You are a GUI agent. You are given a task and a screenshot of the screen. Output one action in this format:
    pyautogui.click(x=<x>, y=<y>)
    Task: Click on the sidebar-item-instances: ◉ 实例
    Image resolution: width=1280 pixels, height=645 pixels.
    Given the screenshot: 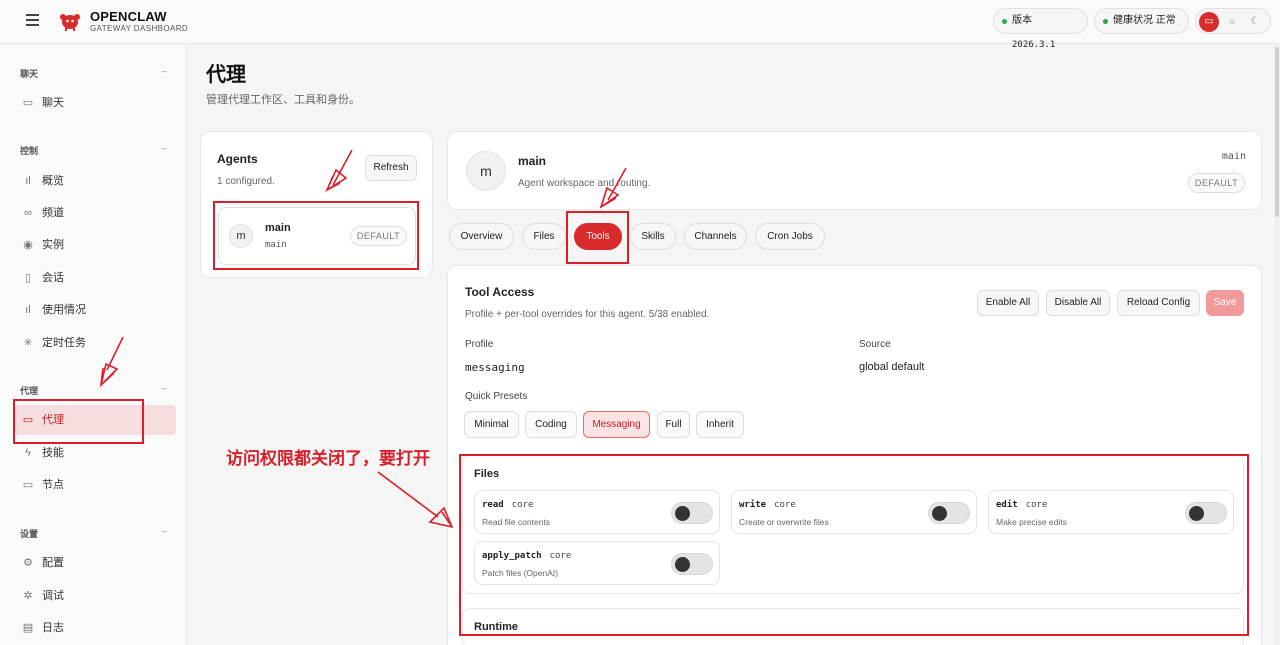 What is the action you would take?
    pyautogui.click(x=95, y=245)
    